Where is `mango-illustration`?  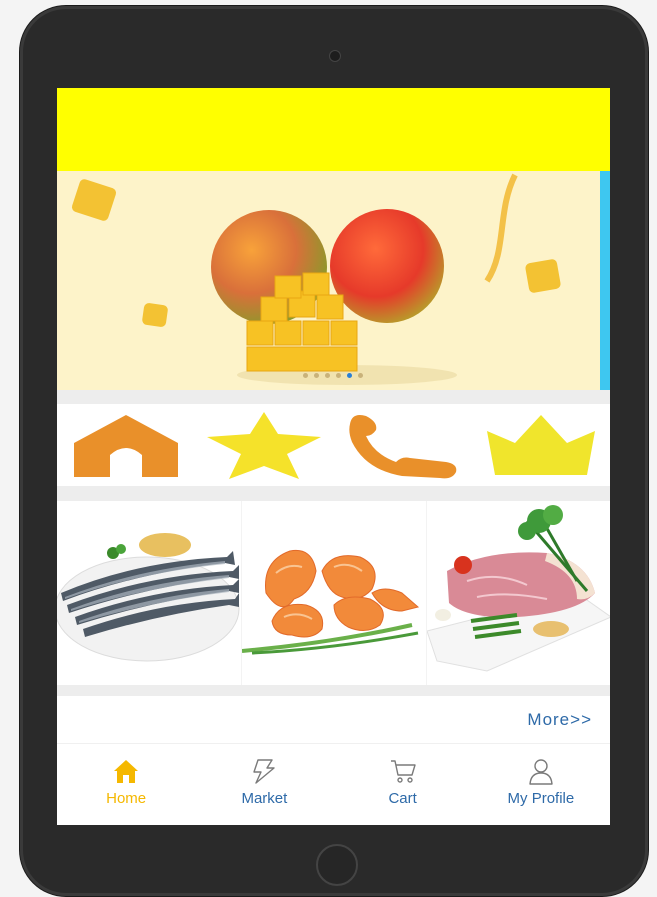
mango-illustration is located at coordinates (364, 279).